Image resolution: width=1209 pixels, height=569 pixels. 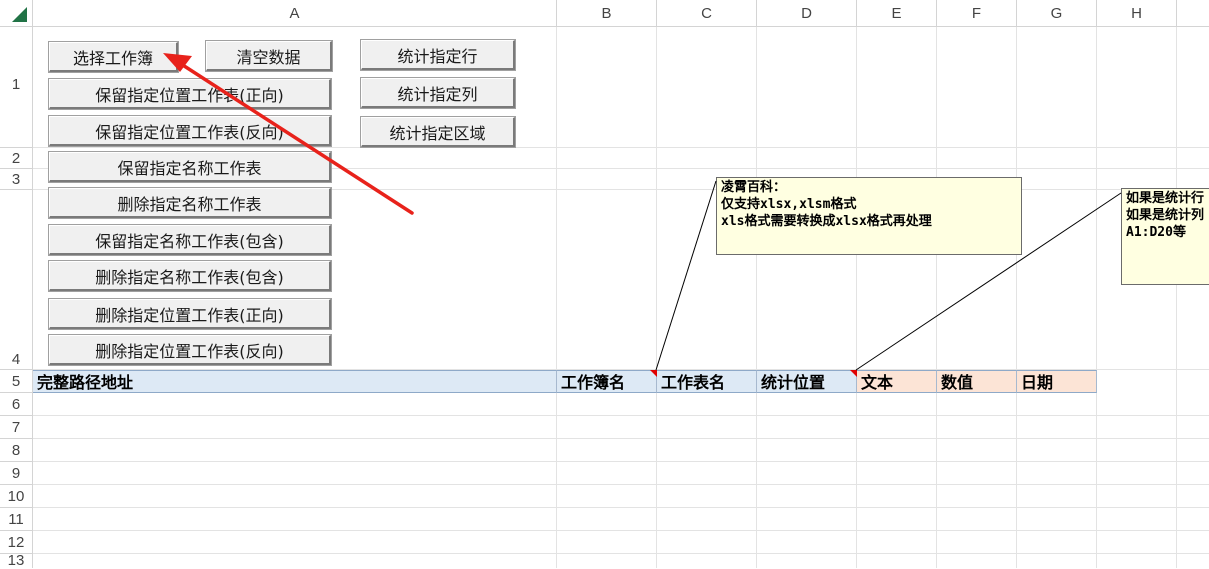 I want to click on column-header-f: F, so click(x=977, y=13).